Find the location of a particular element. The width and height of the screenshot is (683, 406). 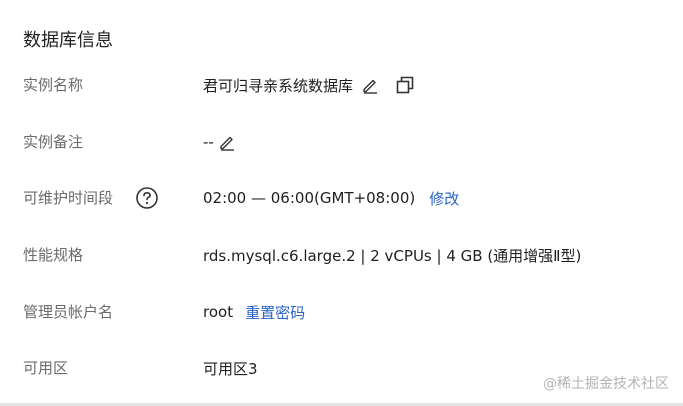

maintenance-window-value: 02:00 — 06:00(GMT+08:00) is located at coordinates (309, 198).